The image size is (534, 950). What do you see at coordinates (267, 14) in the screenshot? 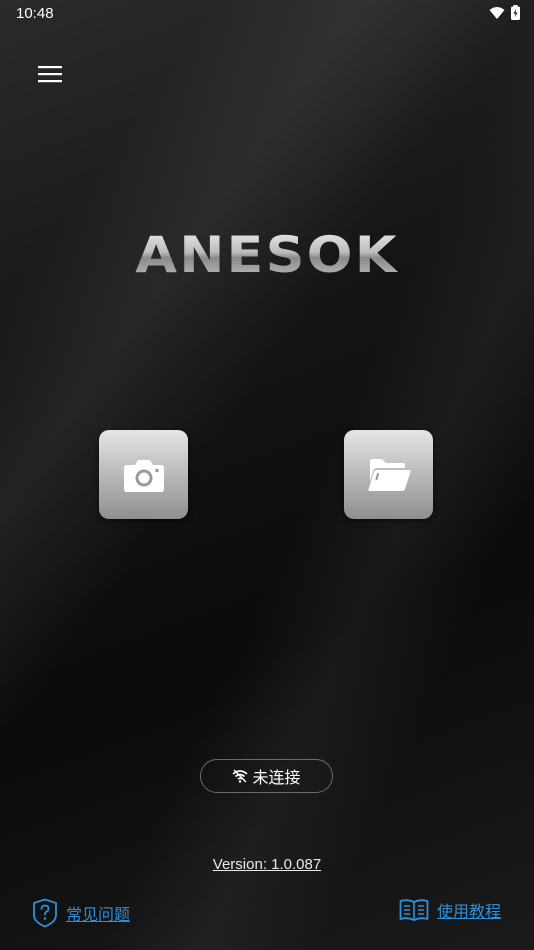
I see `status-bar: 10:48` at bounding box center [267, 14].